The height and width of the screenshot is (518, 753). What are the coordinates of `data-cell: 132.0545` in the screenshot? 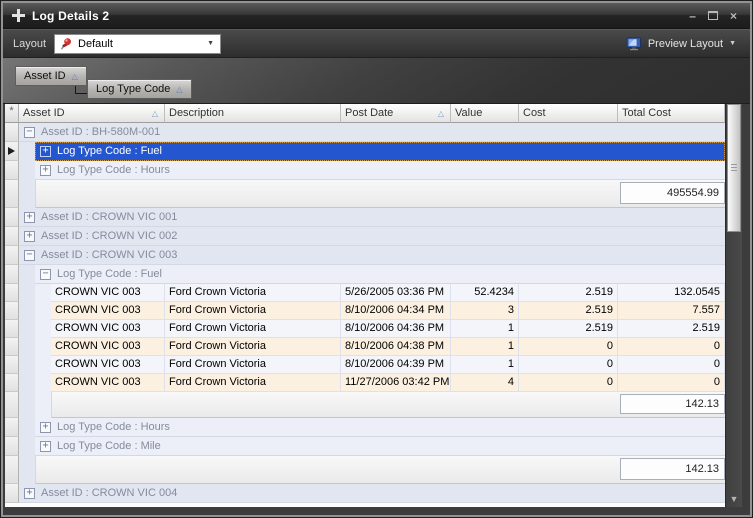 It's located at (671, 293).